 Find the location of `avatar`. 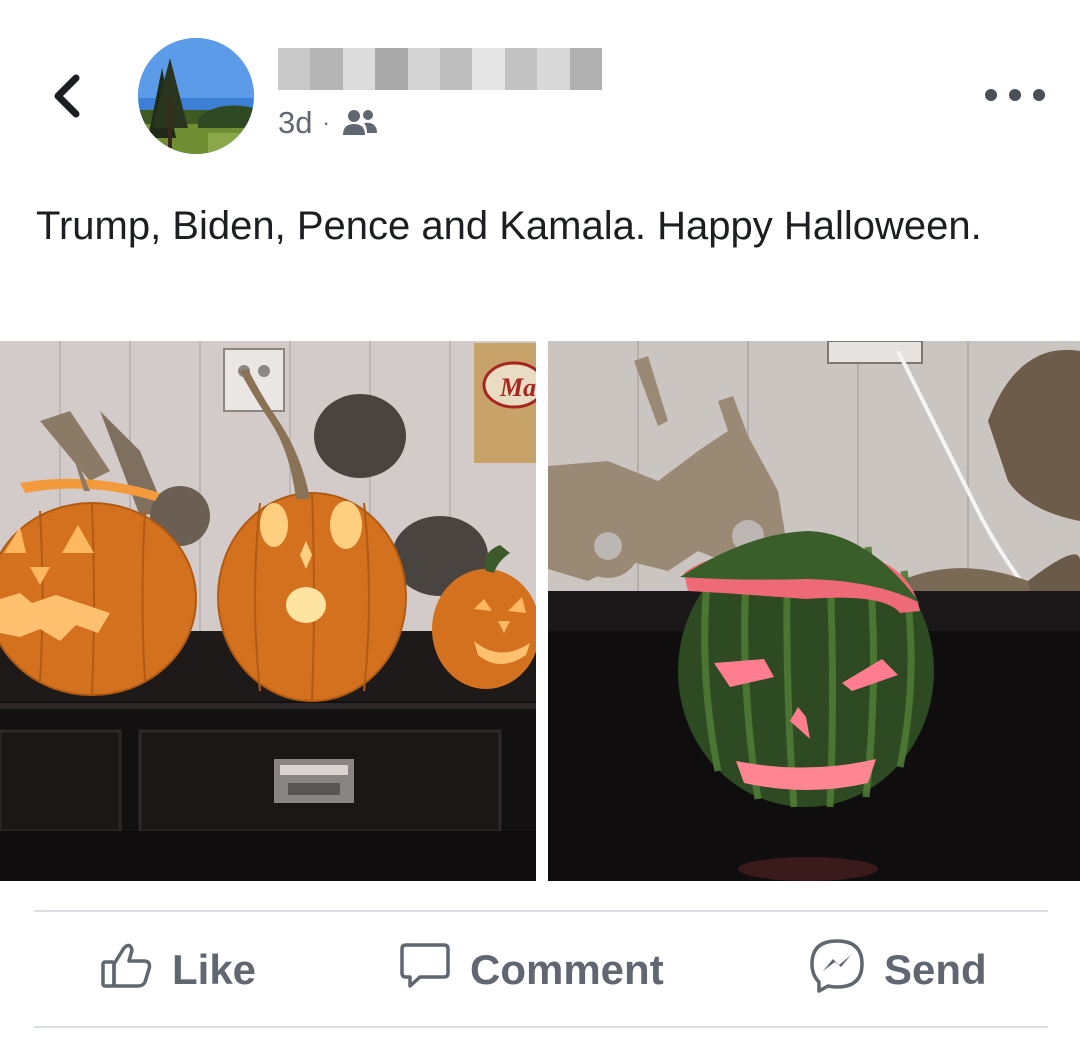

avatar is located at coordinates (196, 96).